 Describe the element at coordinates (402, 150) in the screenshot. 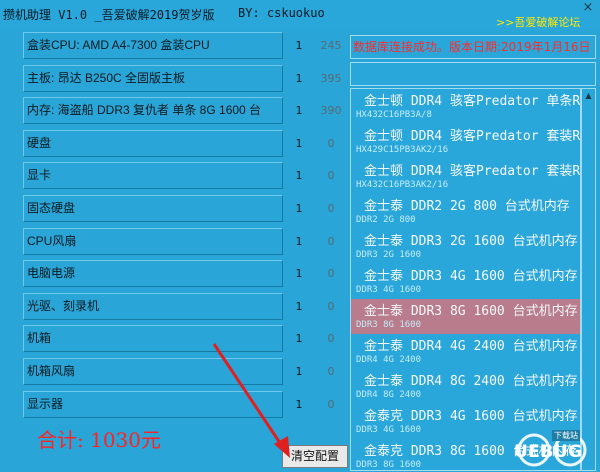

I see `product-model: HX429C15PB3AK2/16` at that location.